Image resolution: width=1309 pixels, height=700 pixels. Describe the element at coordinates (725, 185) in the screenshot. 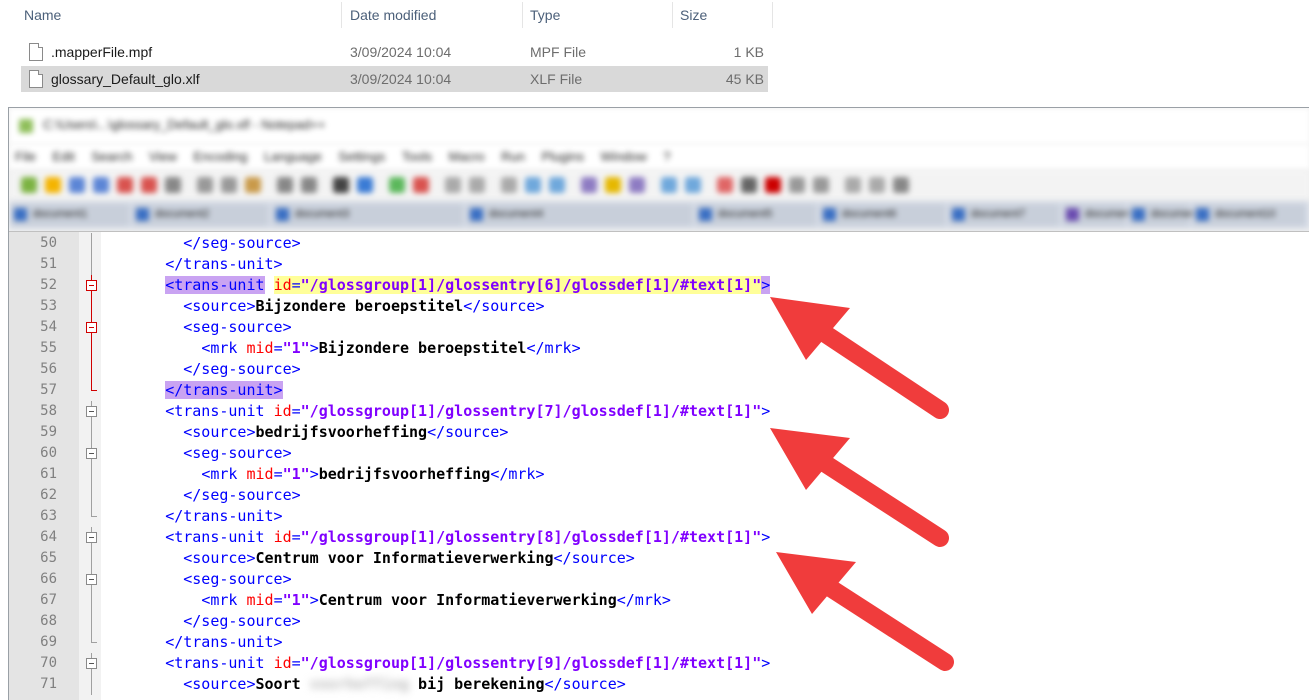

I see `record-macro-icon` at that location.